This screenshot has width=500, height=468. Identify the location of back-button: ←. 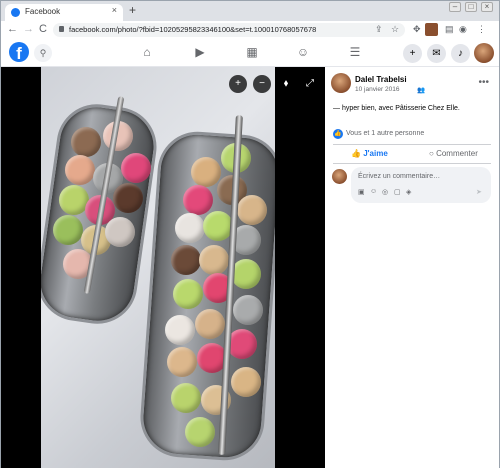
(12, 29).